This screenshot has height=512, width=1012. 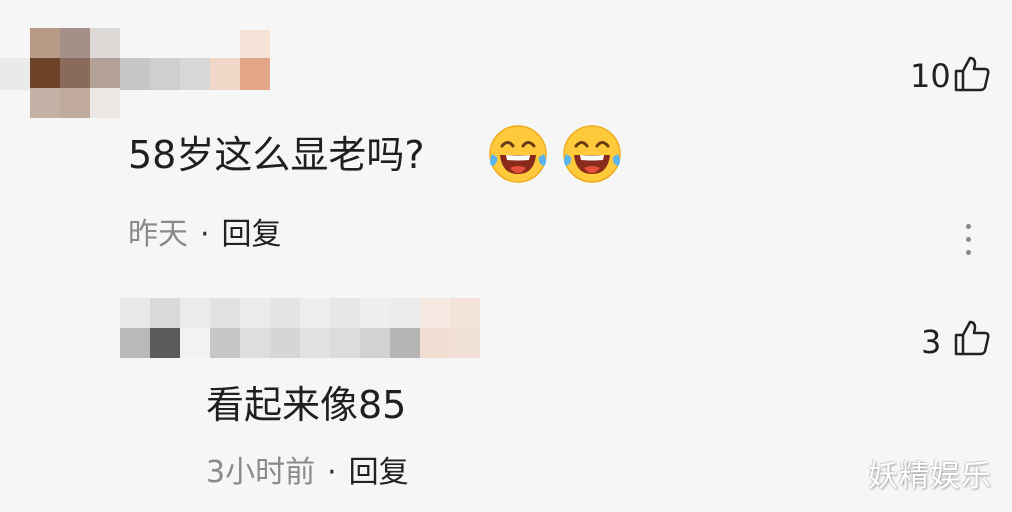 I want to click on comment-1-text: 58岁这么显老吗?, so click(x=276, y=155).